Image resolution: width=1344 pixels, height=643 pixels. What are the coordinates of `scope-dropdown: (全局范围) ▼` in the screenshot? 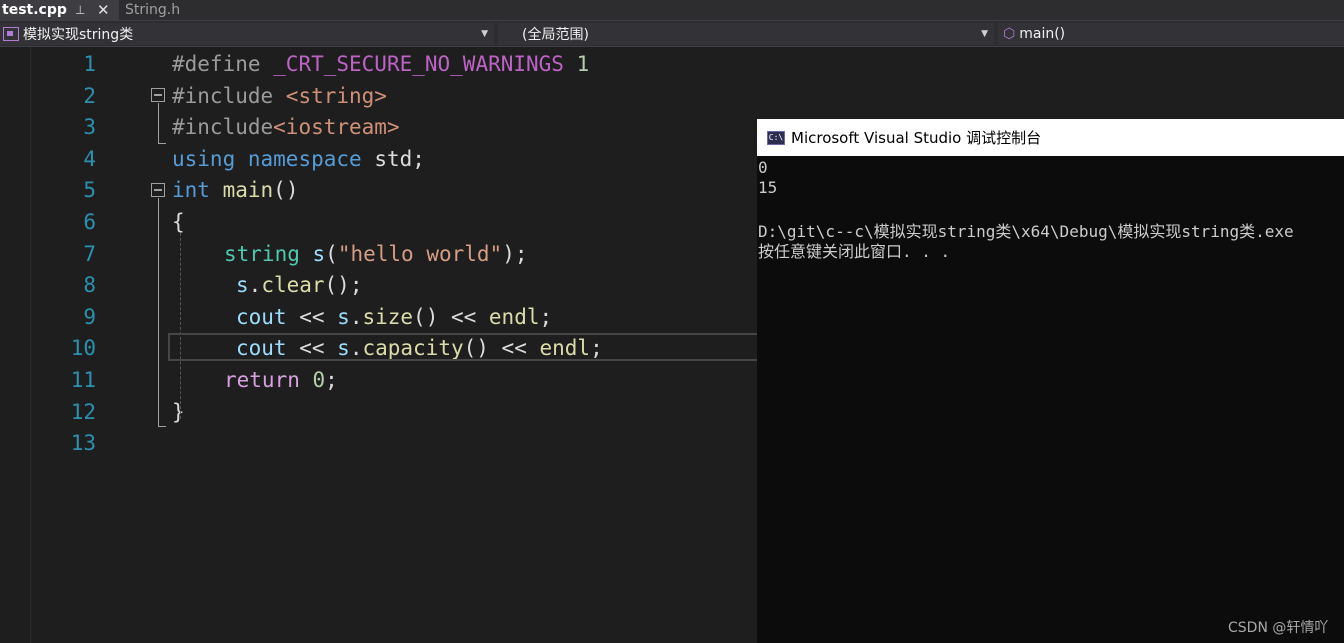 It's located at (746, 34).